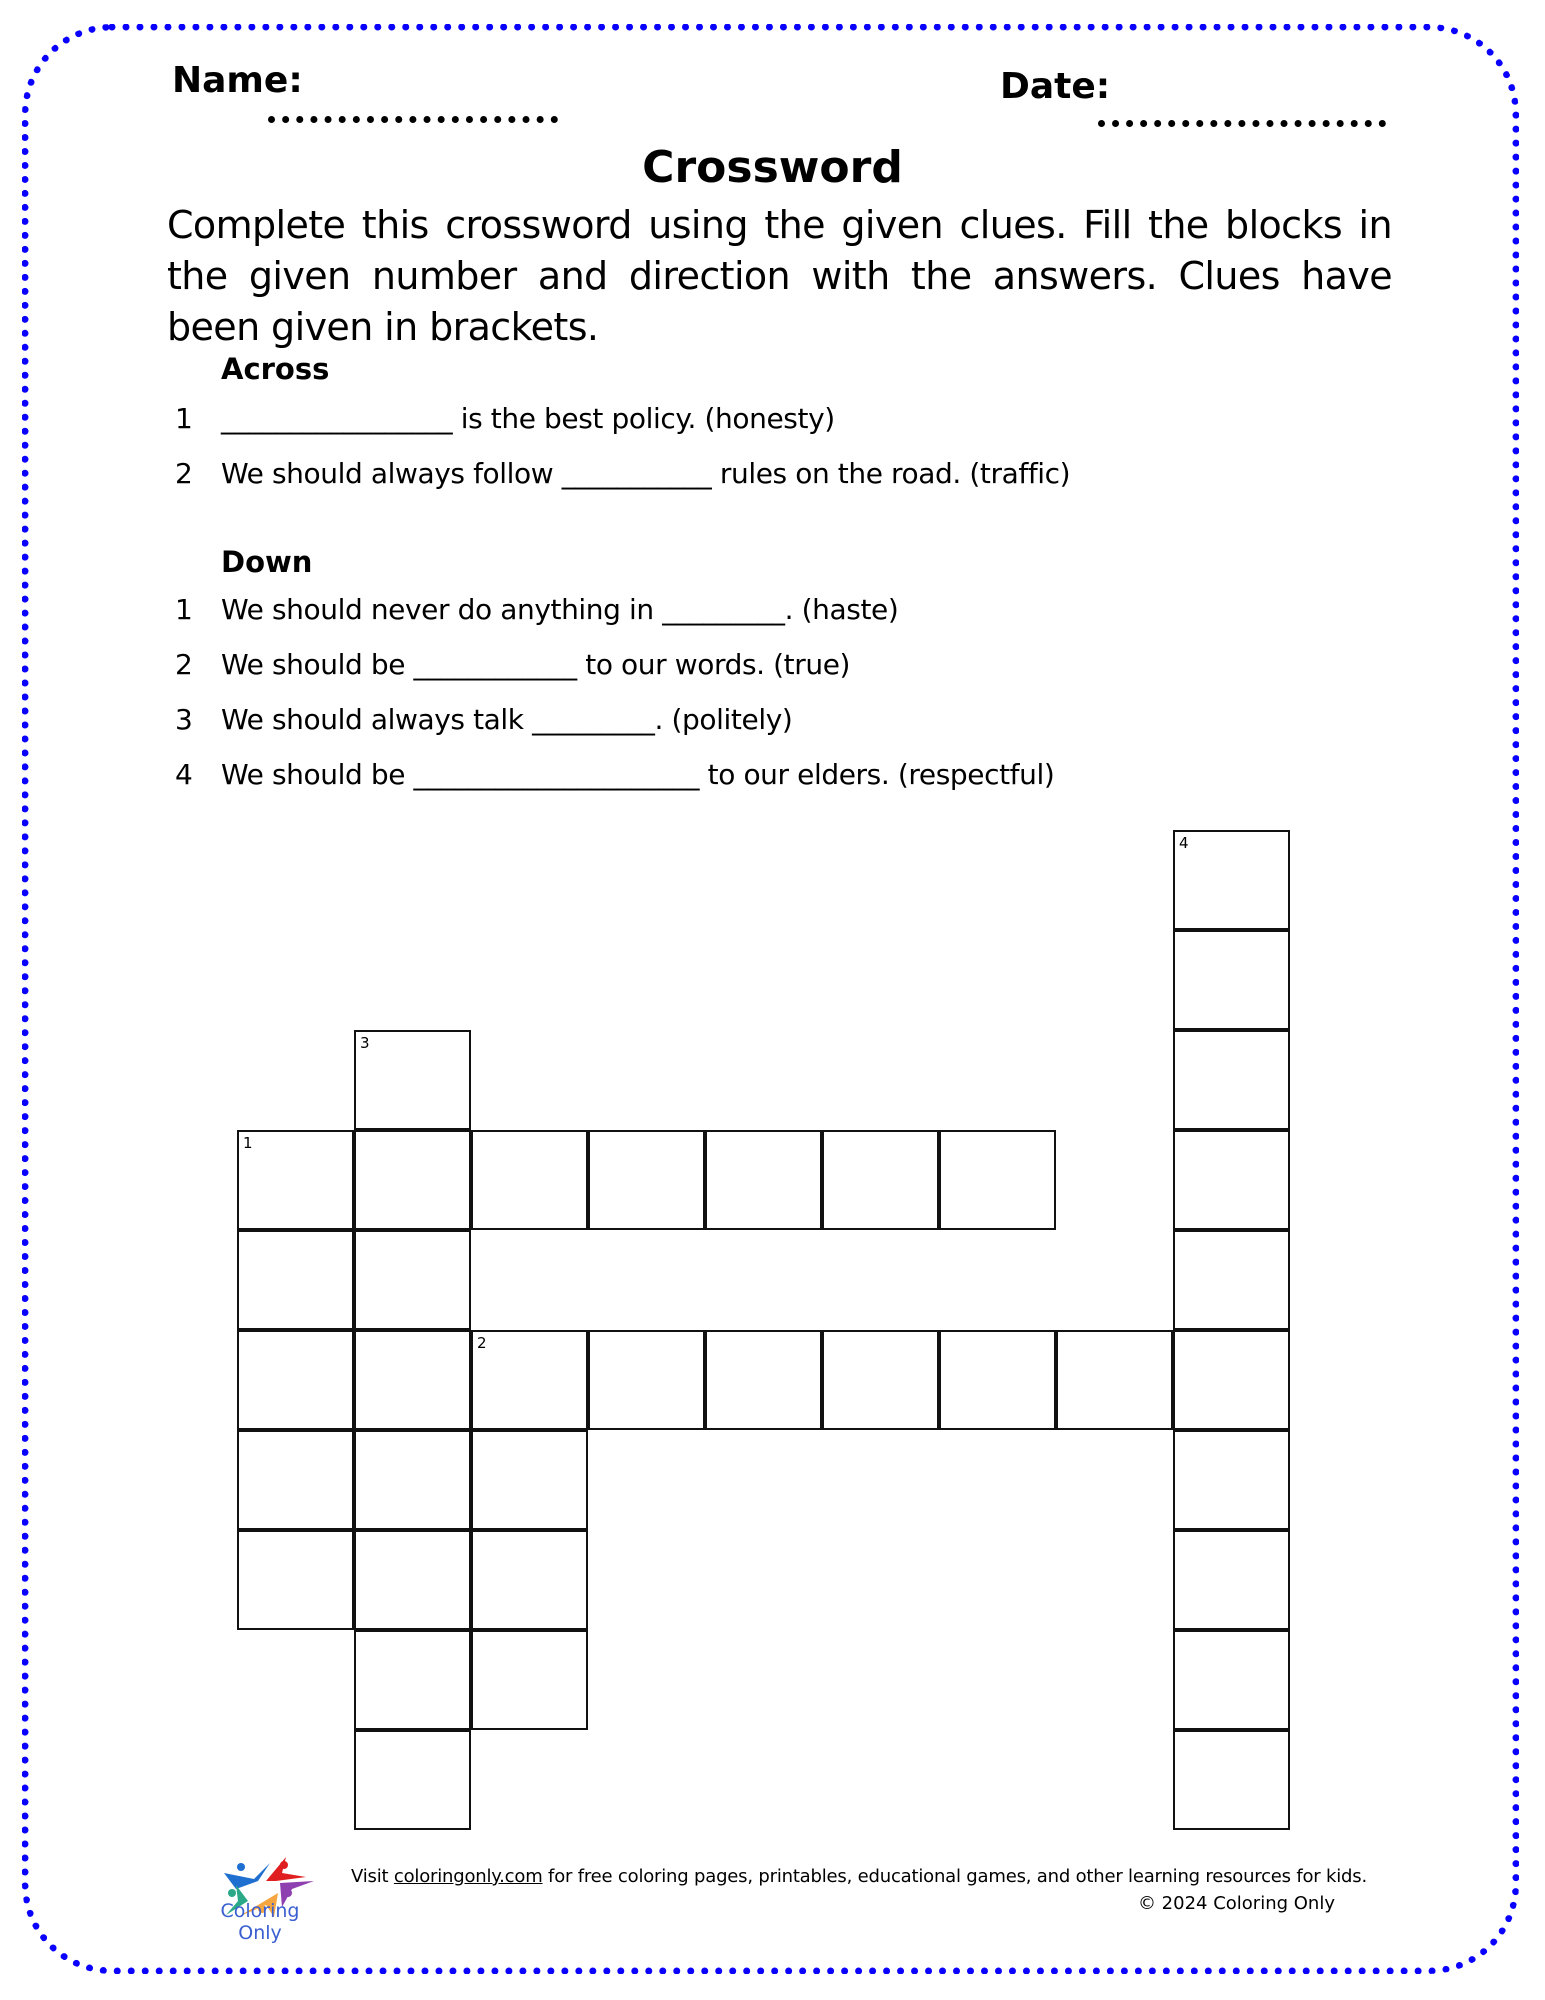  I want to click on page-title: Crossword, so click(772, 167).